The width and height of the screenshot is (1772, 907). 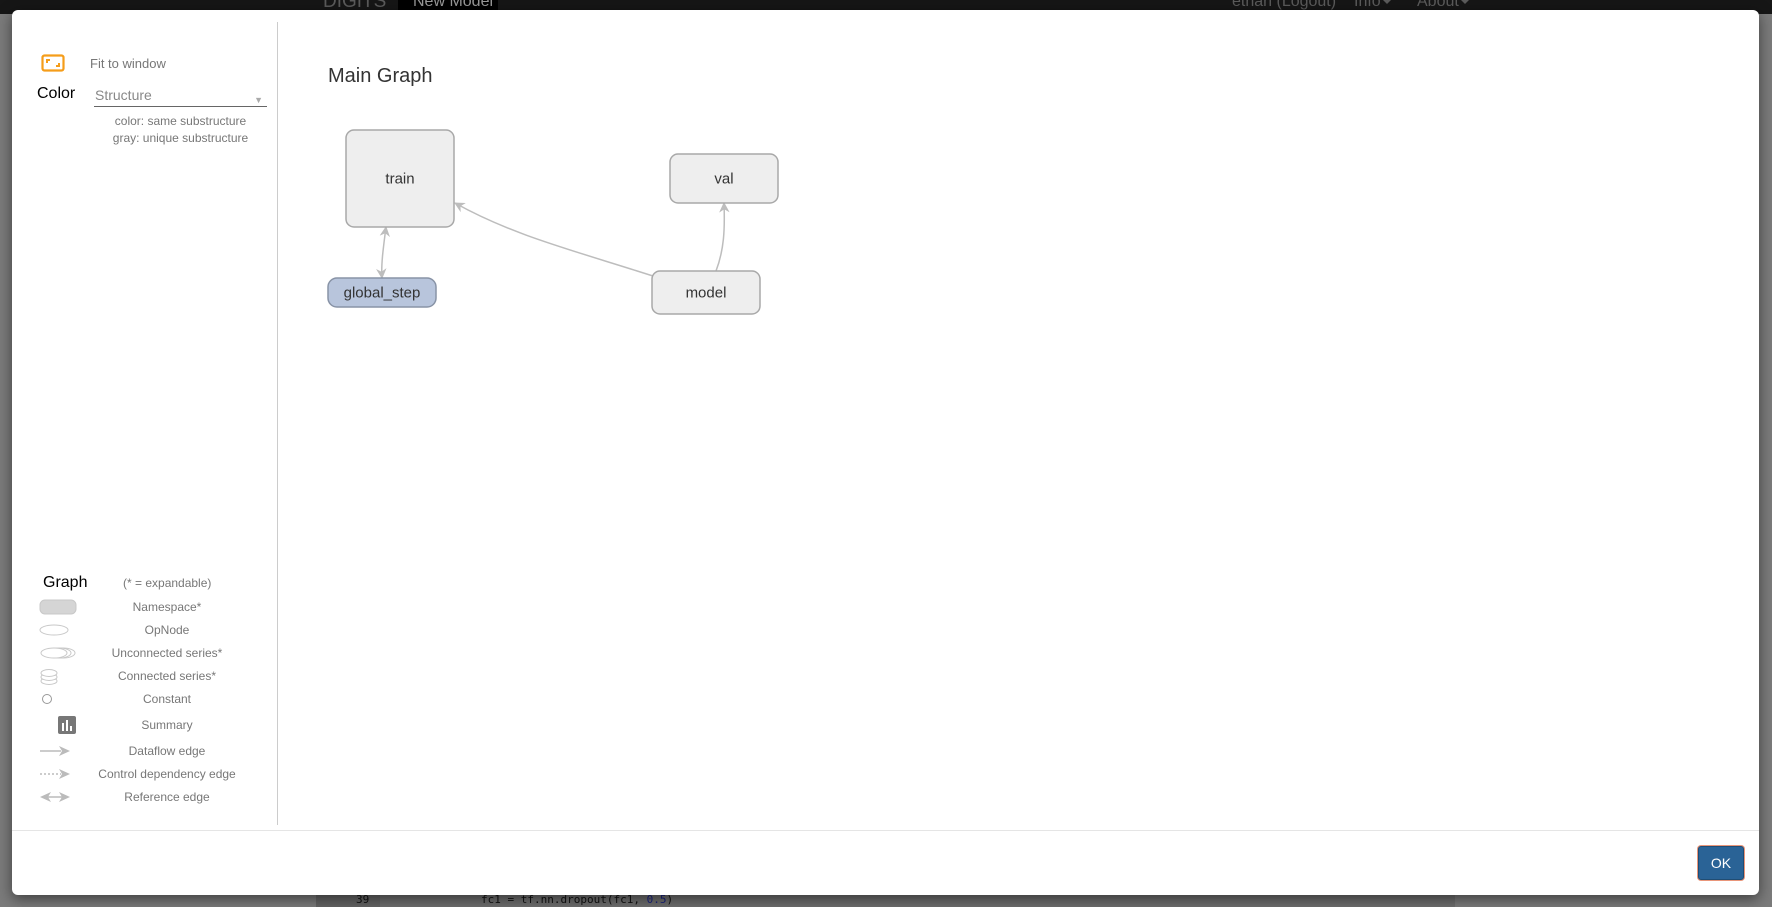 What do you see at coordinates (656, 900) in the screenshot?
I see `code-number: 0.5` at bounding box center [656, 900].